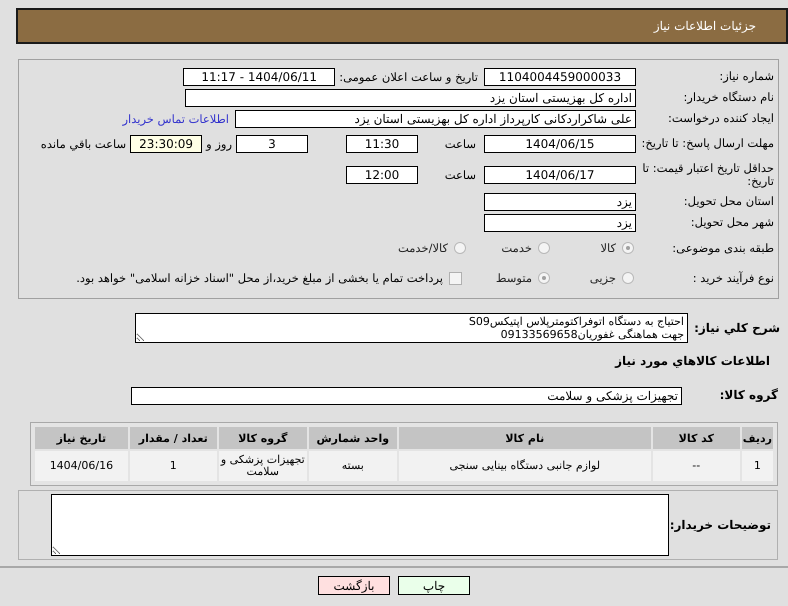 The height and width of the screenshot is (606, 788). What do you see at coordinates (81, 438) in the screenshot?
I see `column-header: تاریخ نیاز` at bounding box center [81, 438].